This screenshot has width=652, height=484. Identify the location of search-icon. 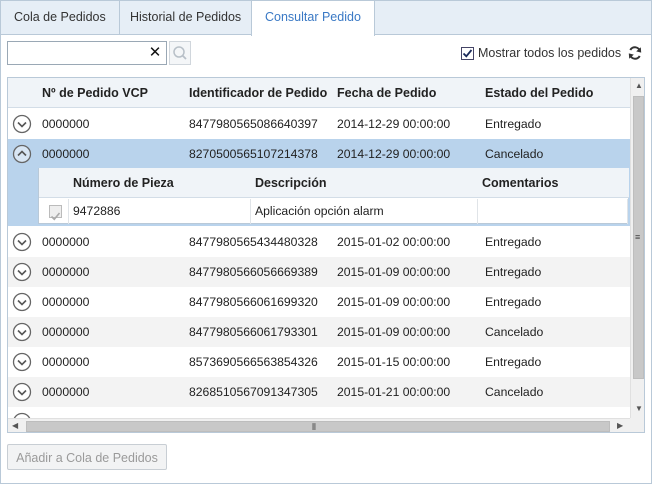
(180, 53).